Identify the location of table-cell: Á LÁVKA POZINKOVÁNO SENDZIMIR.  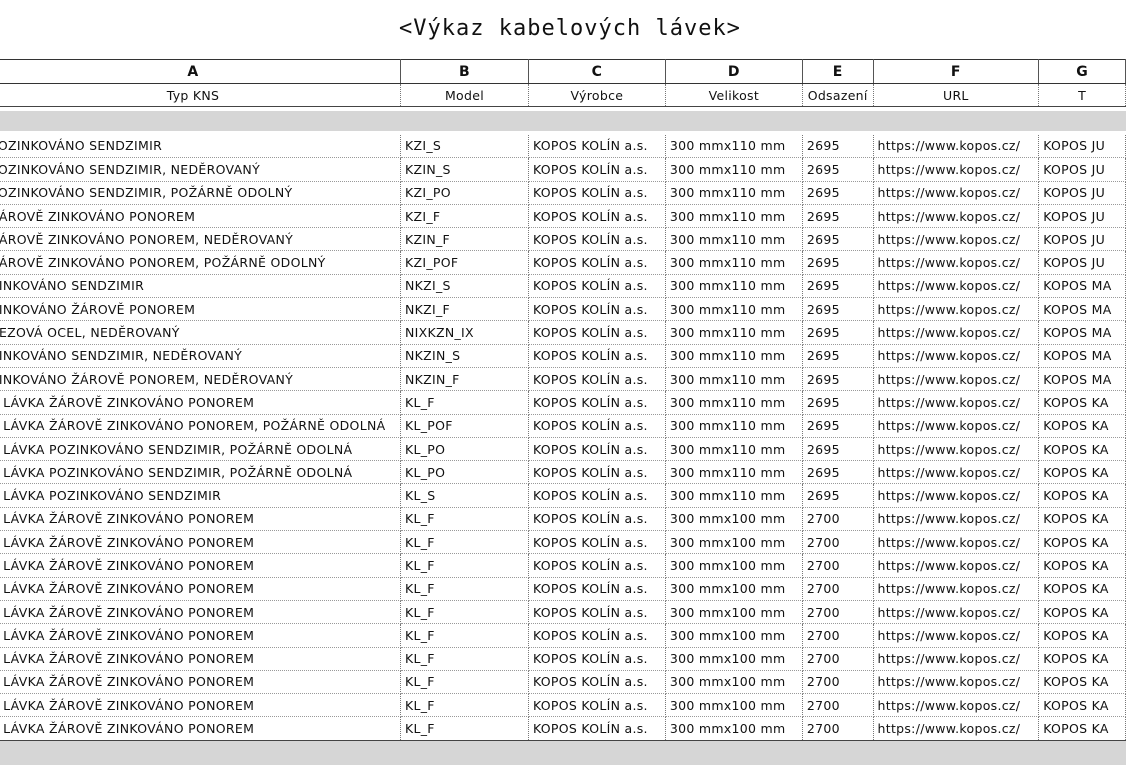
(200, 495).